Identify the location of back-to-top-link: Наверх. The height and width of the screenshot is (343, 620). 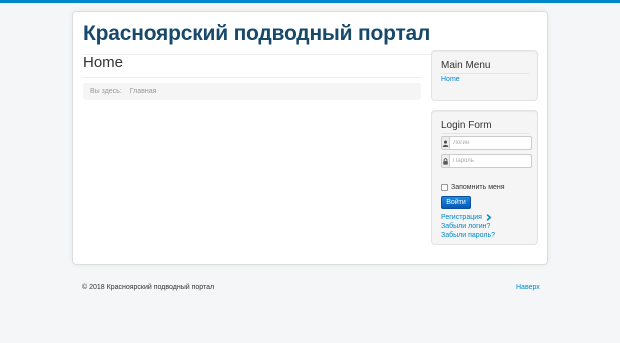
(528, 287).